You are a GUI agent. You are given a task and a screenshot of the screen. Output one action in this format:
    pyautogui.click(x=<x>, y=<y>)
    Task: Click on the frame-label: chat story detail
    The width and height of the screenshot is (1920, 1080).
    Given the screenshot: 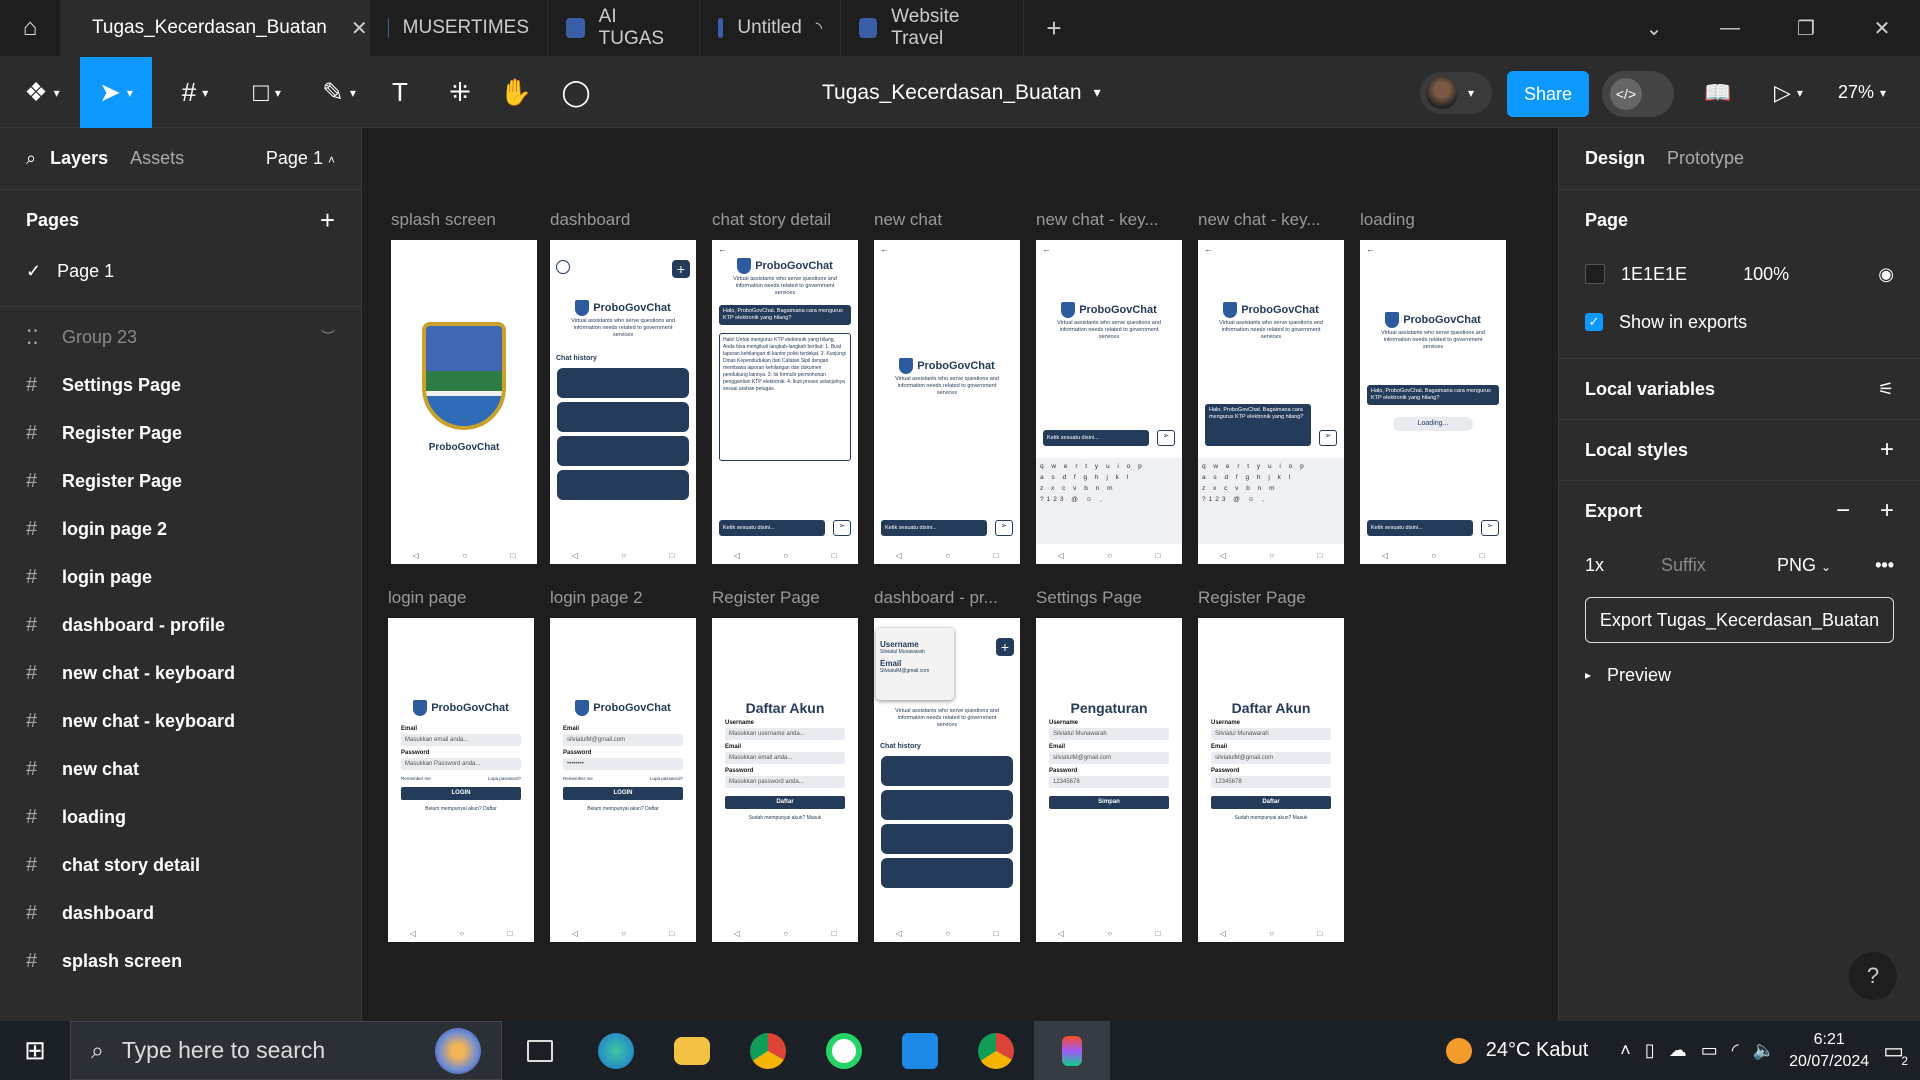 What is the action you would take?
    pyautogui.click(x=771, y=220)
    